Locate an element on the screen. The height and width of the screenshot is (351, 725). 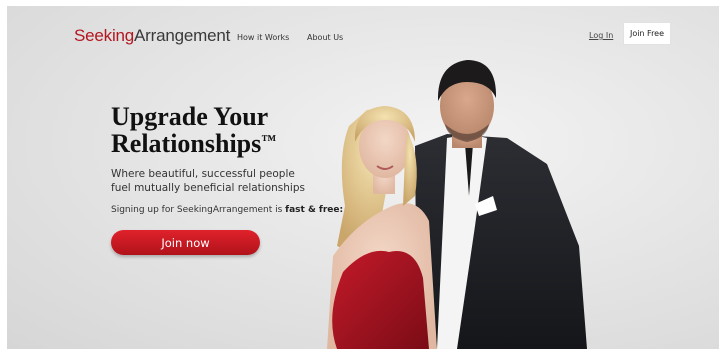
hero-headline: Upgrade Your Relationships™ is located at coordinates (193, 130).